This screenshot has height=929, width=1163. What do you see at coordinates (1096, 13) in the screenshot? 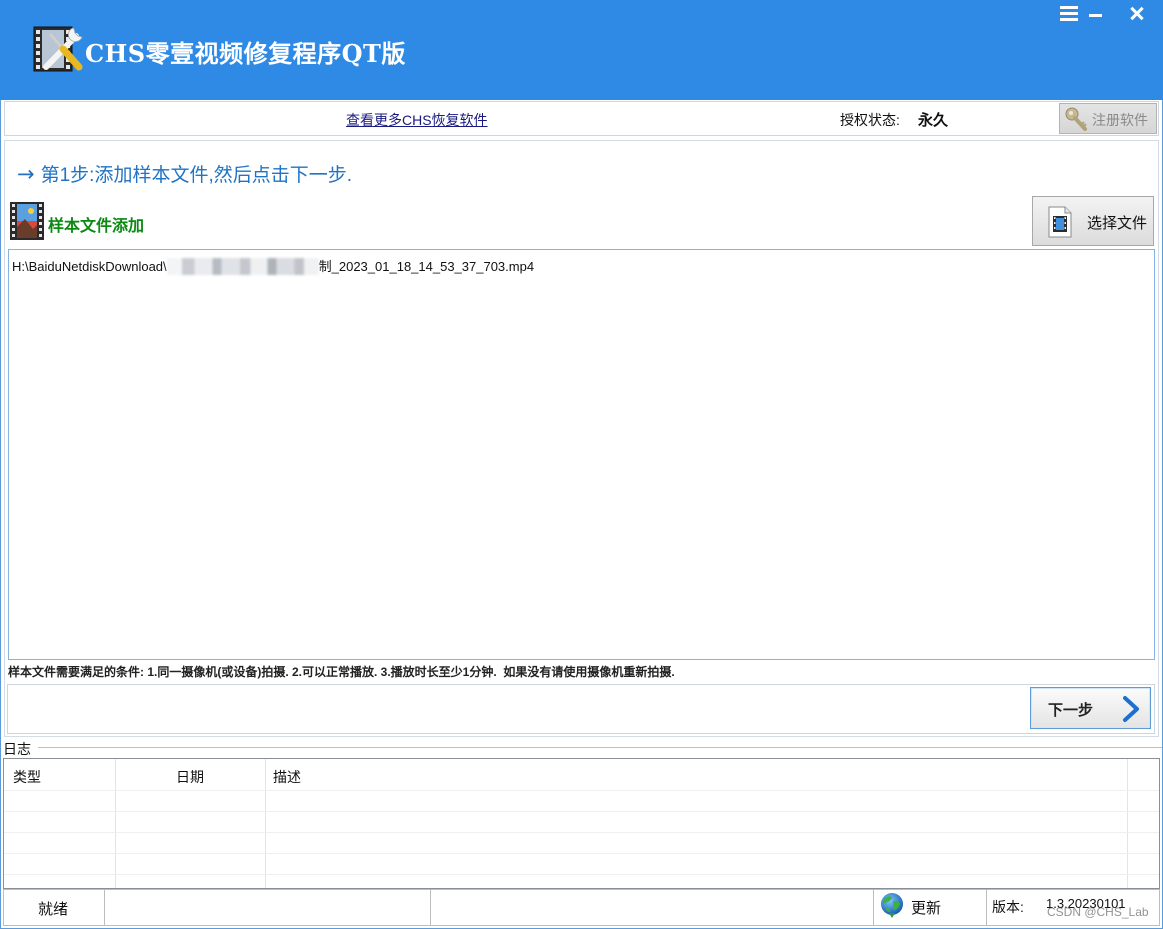
I see `minimize-icon` at bounding box center [1096, 13].